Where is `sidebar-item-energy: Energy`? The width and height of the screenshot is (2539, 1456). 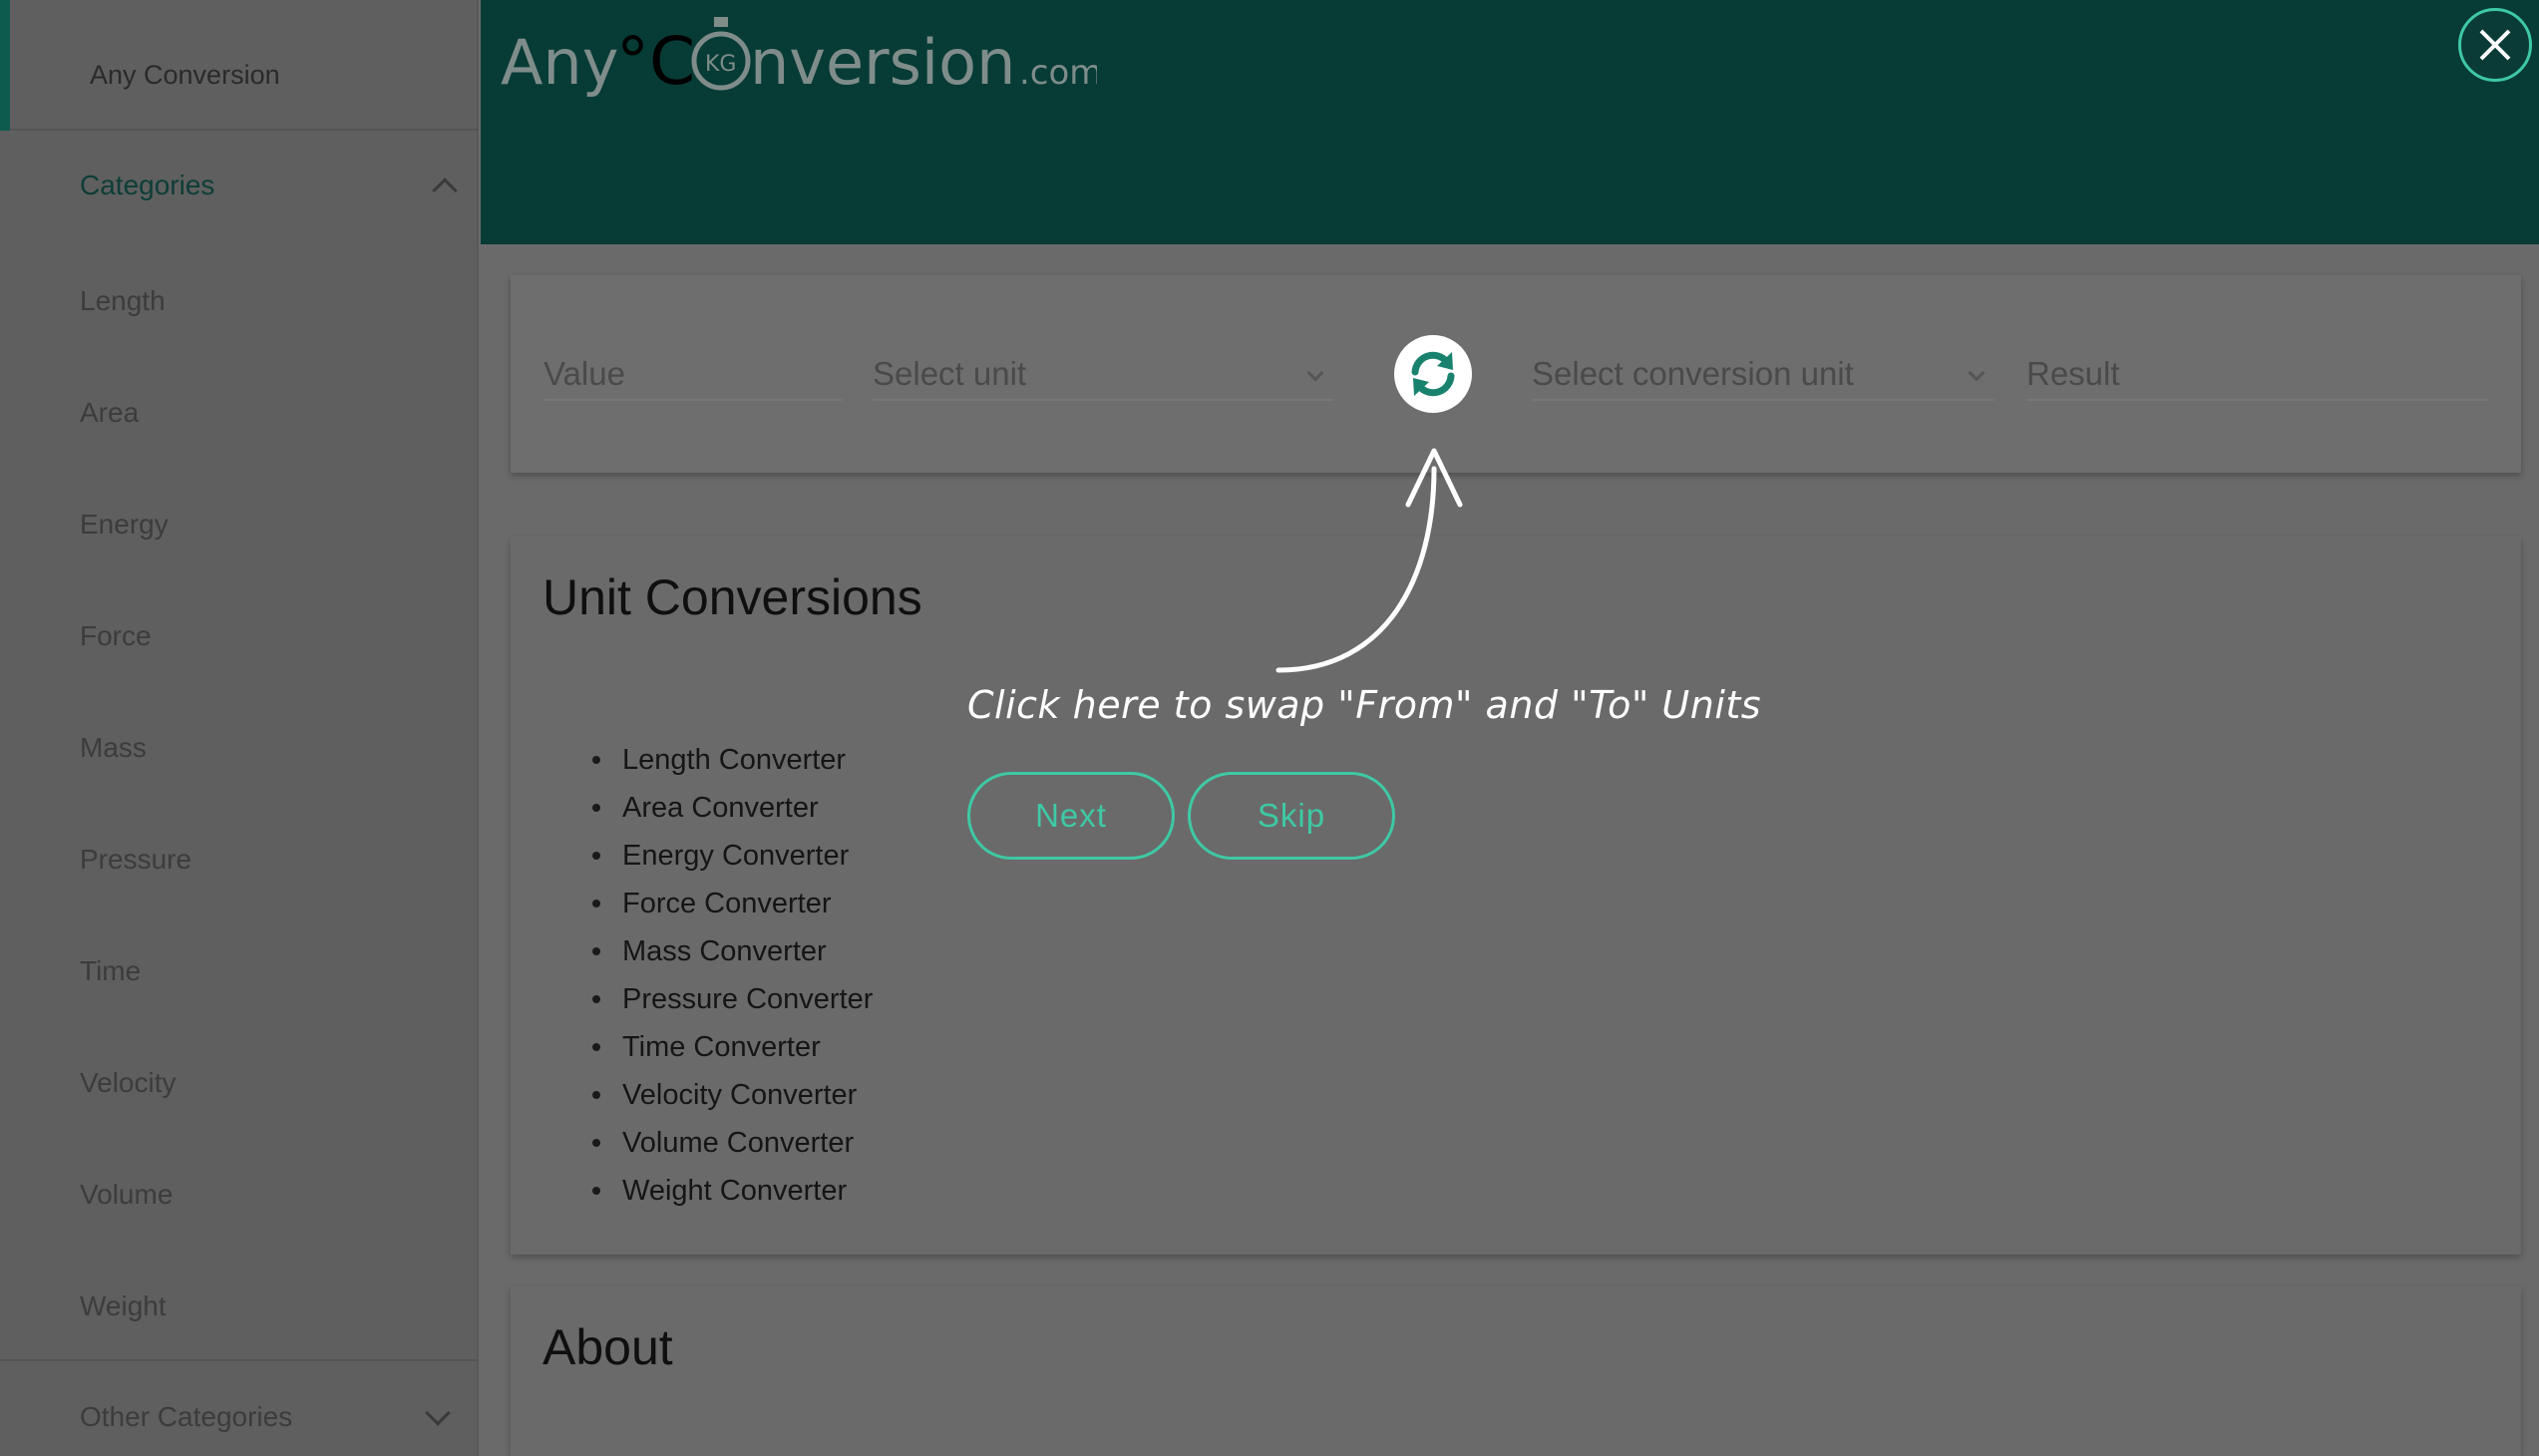
sidebar-item-energy: Energy is located at coordinates (124, 525).